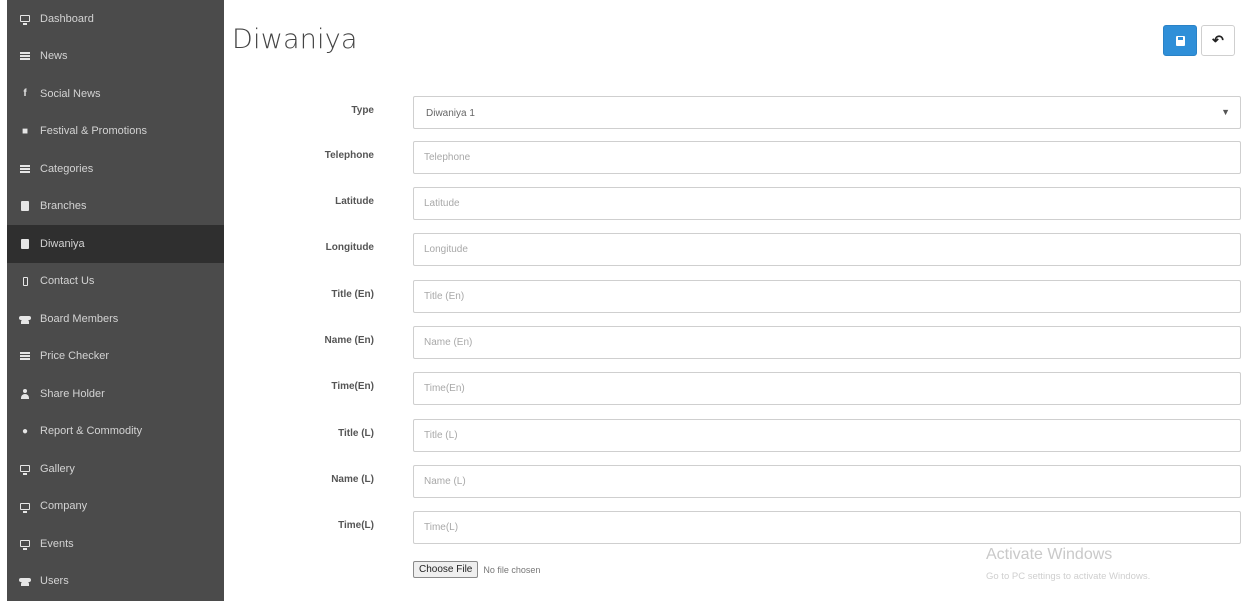 The width and height of the screenshot is (1244, 601). I want to click on sidebar-item-label: Report & Commodity, so click(91, 431).